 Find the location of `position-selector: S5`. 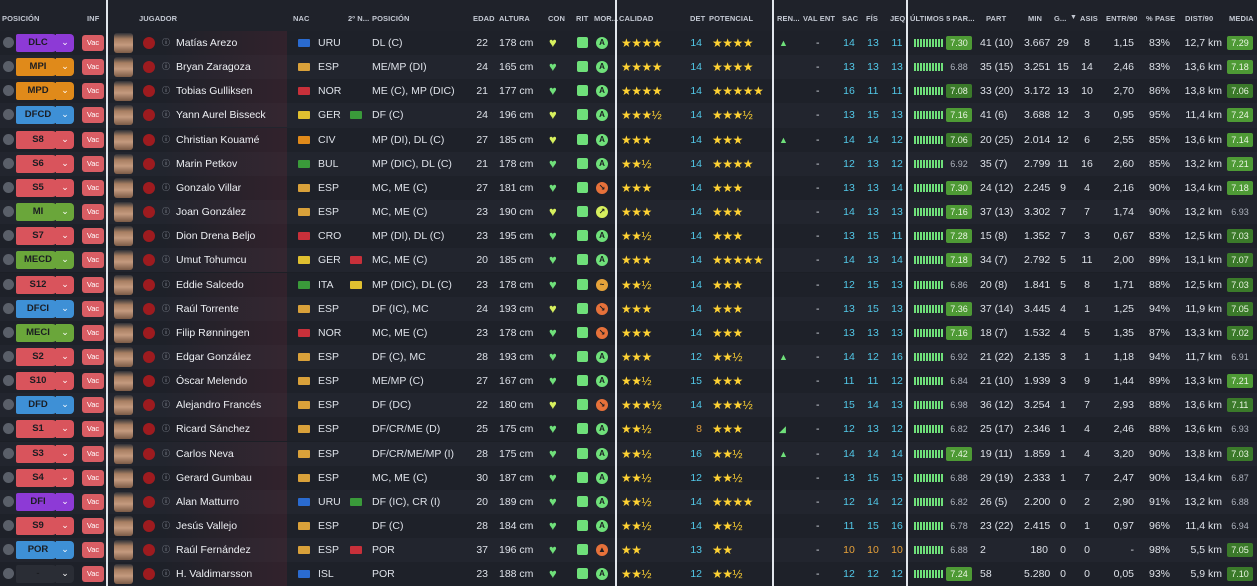

position-selector: S5 is located at coordinates (38, 187).